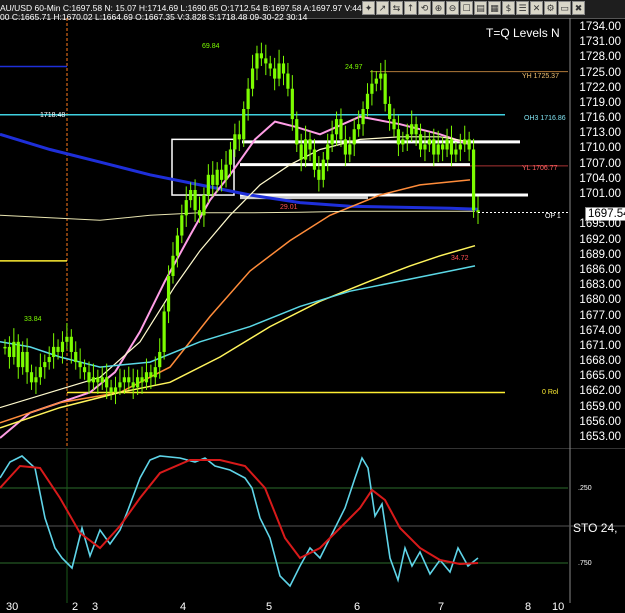 The height and width of the screenshot is (613, 625). Describe the element at coordinates (522, 8) in the screenshot. I see `menu-icon: ☰` at that location.